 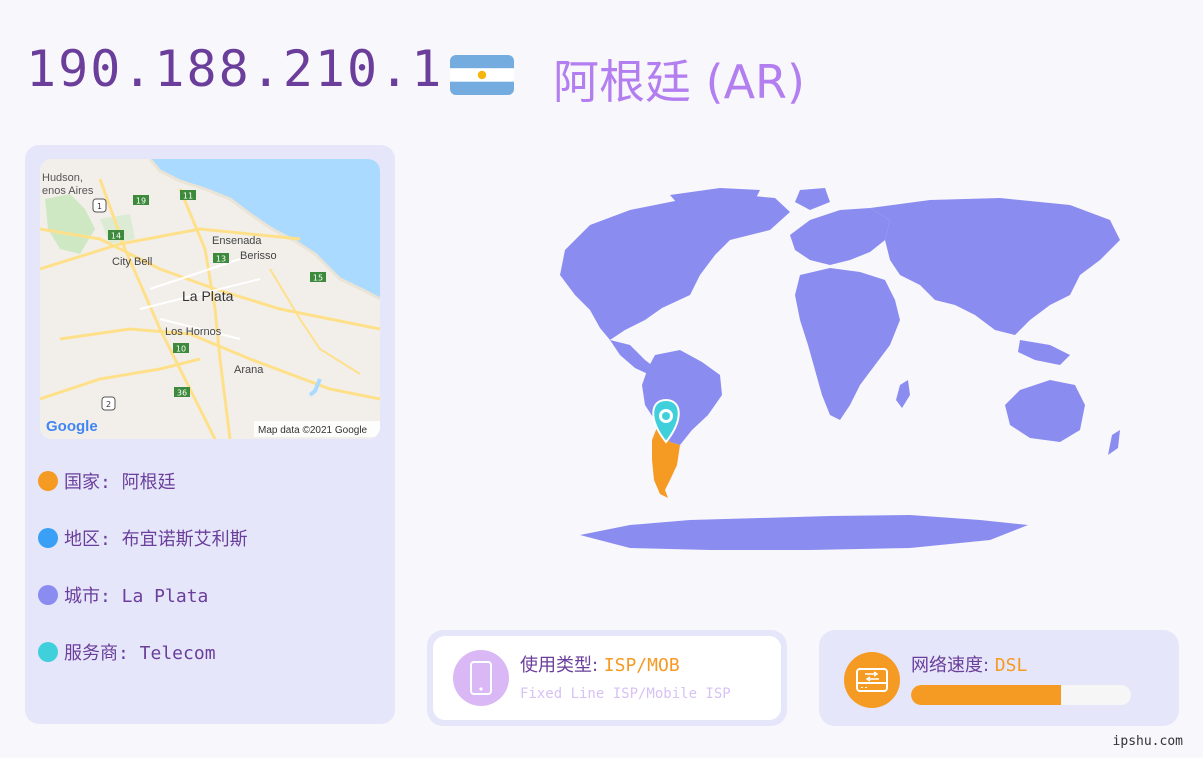 What do you see at coordinates (675, 267) in the screenshot?
I see `north-america` at bounding box center [675, 267].